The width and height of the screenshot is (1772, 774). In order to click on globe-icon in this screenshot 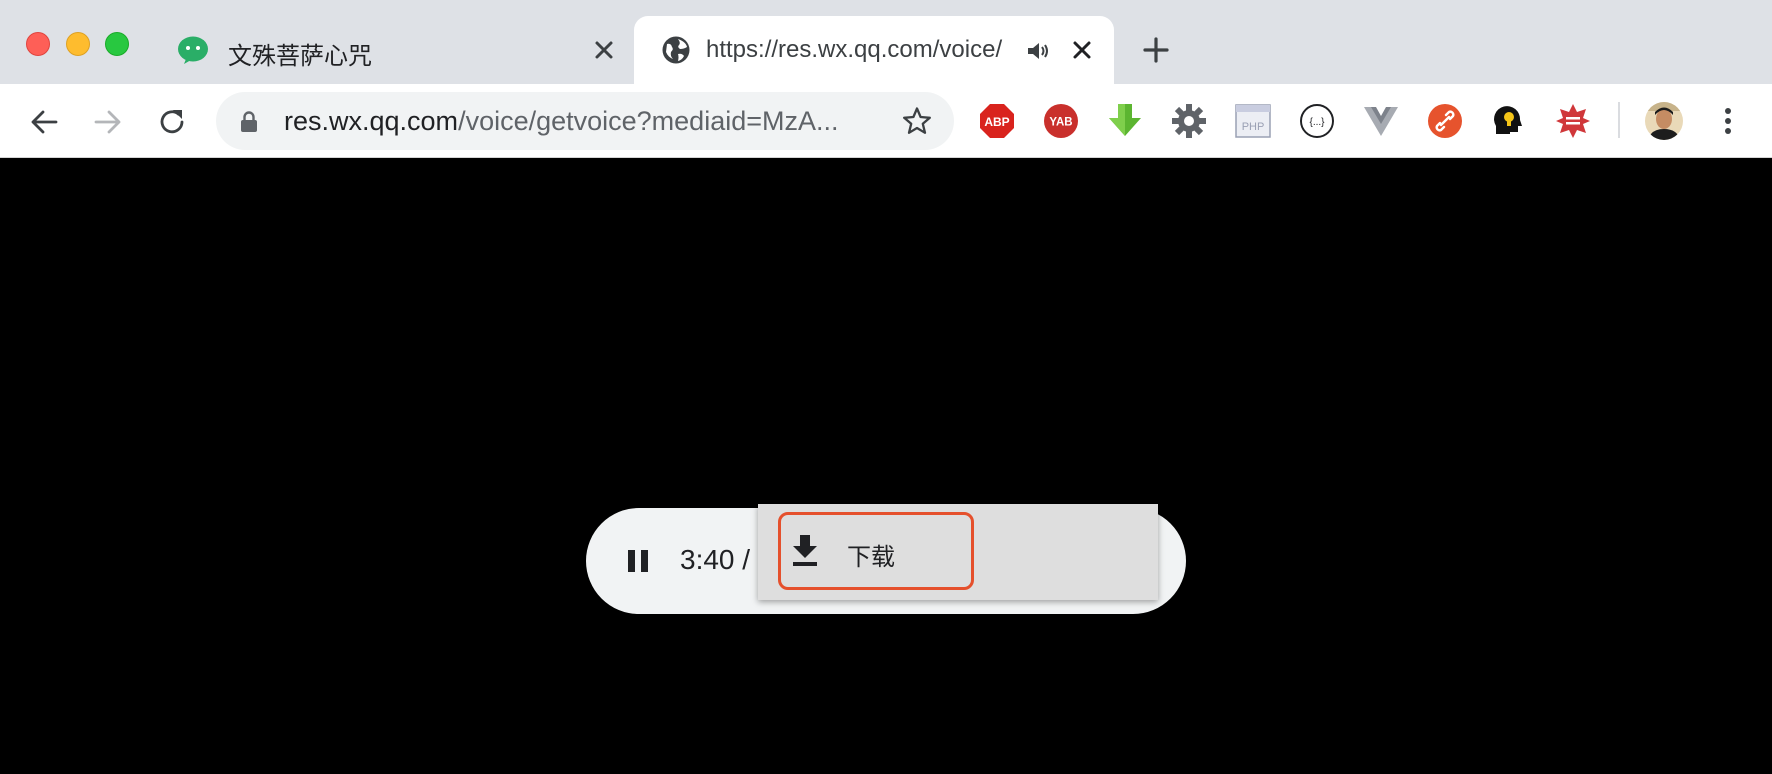, I will do `click(676, 50)`.